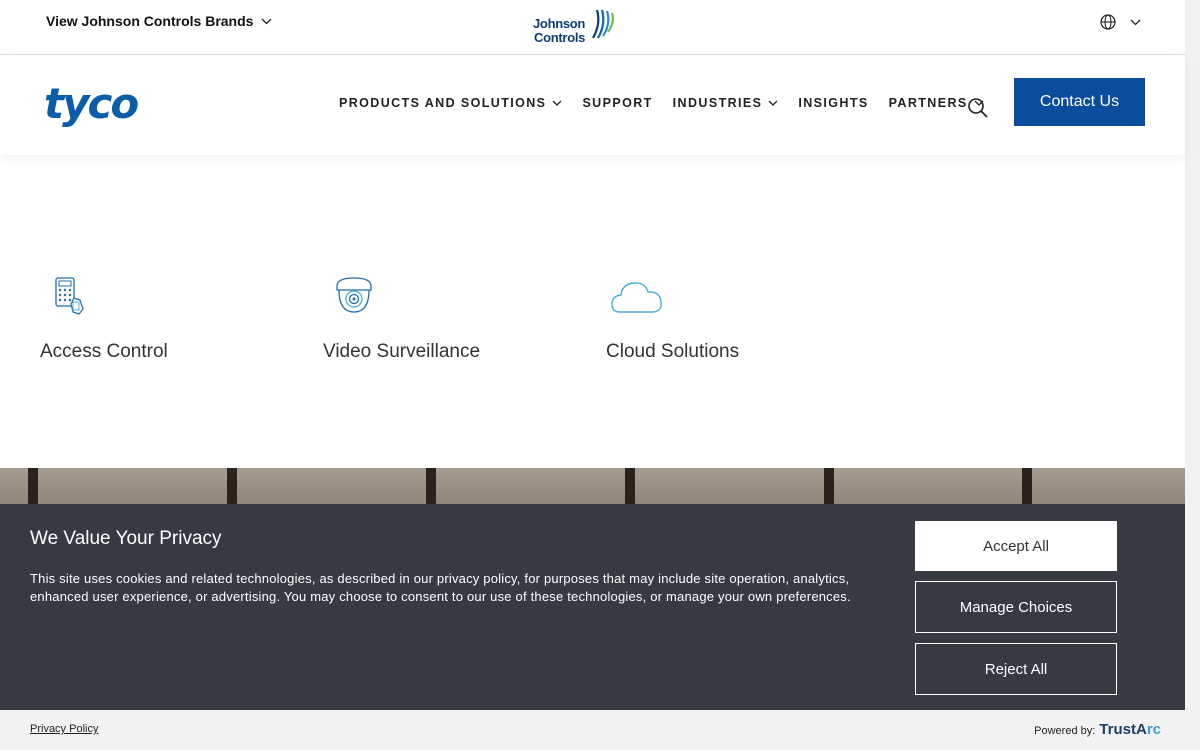  I want to click on contact-us-button: Contact Us, so click(1079, 102).